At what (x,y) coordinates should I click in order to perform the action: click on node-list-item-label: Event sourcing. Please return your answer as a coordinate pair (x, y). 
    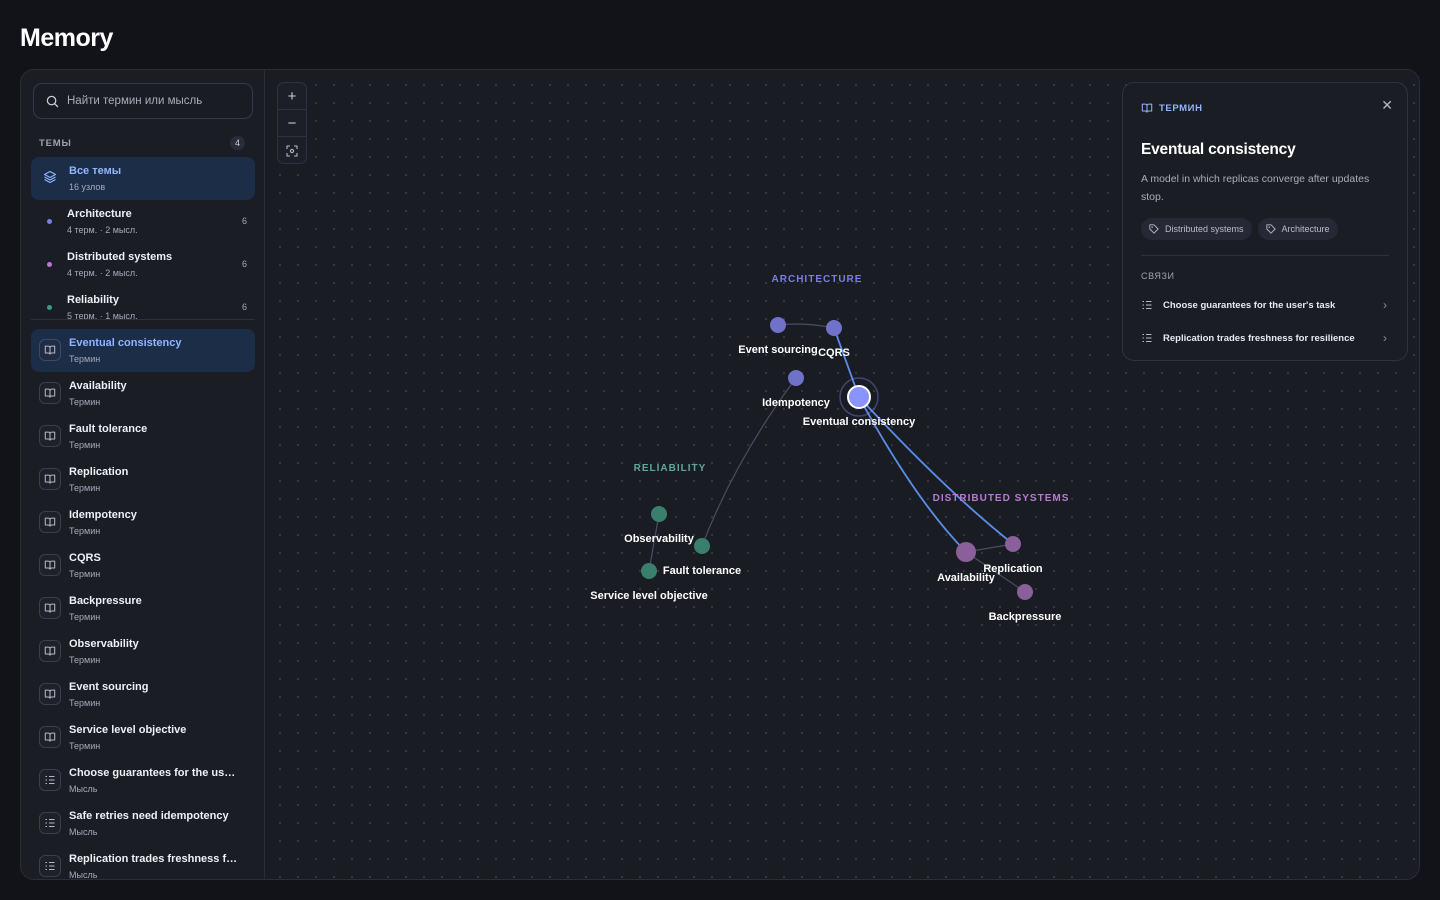
    Looking at the image, I should click on (109, 687).